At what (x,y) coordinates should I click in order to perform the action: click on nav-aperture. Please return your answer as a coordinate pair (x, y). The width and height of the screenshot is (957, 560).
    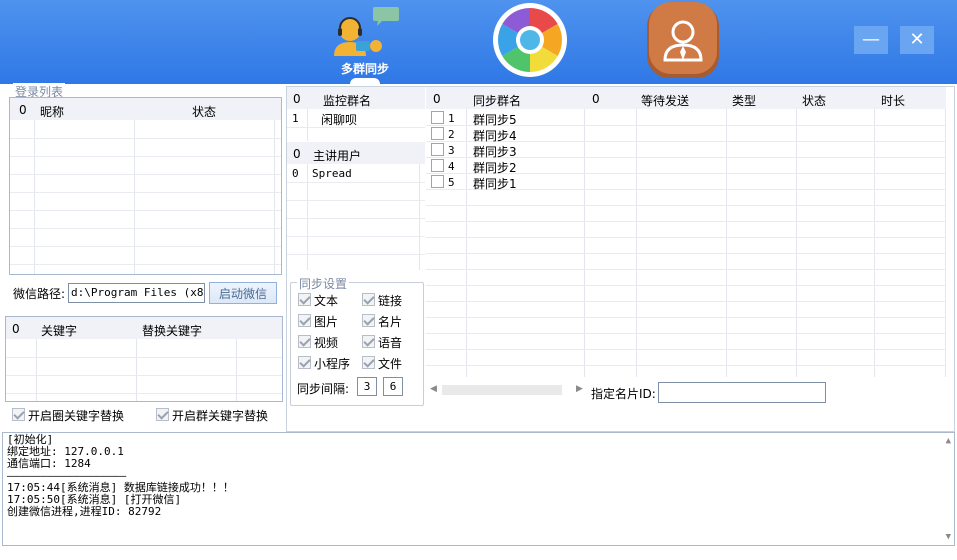
    Looking at the image, I should click on (530, 42).